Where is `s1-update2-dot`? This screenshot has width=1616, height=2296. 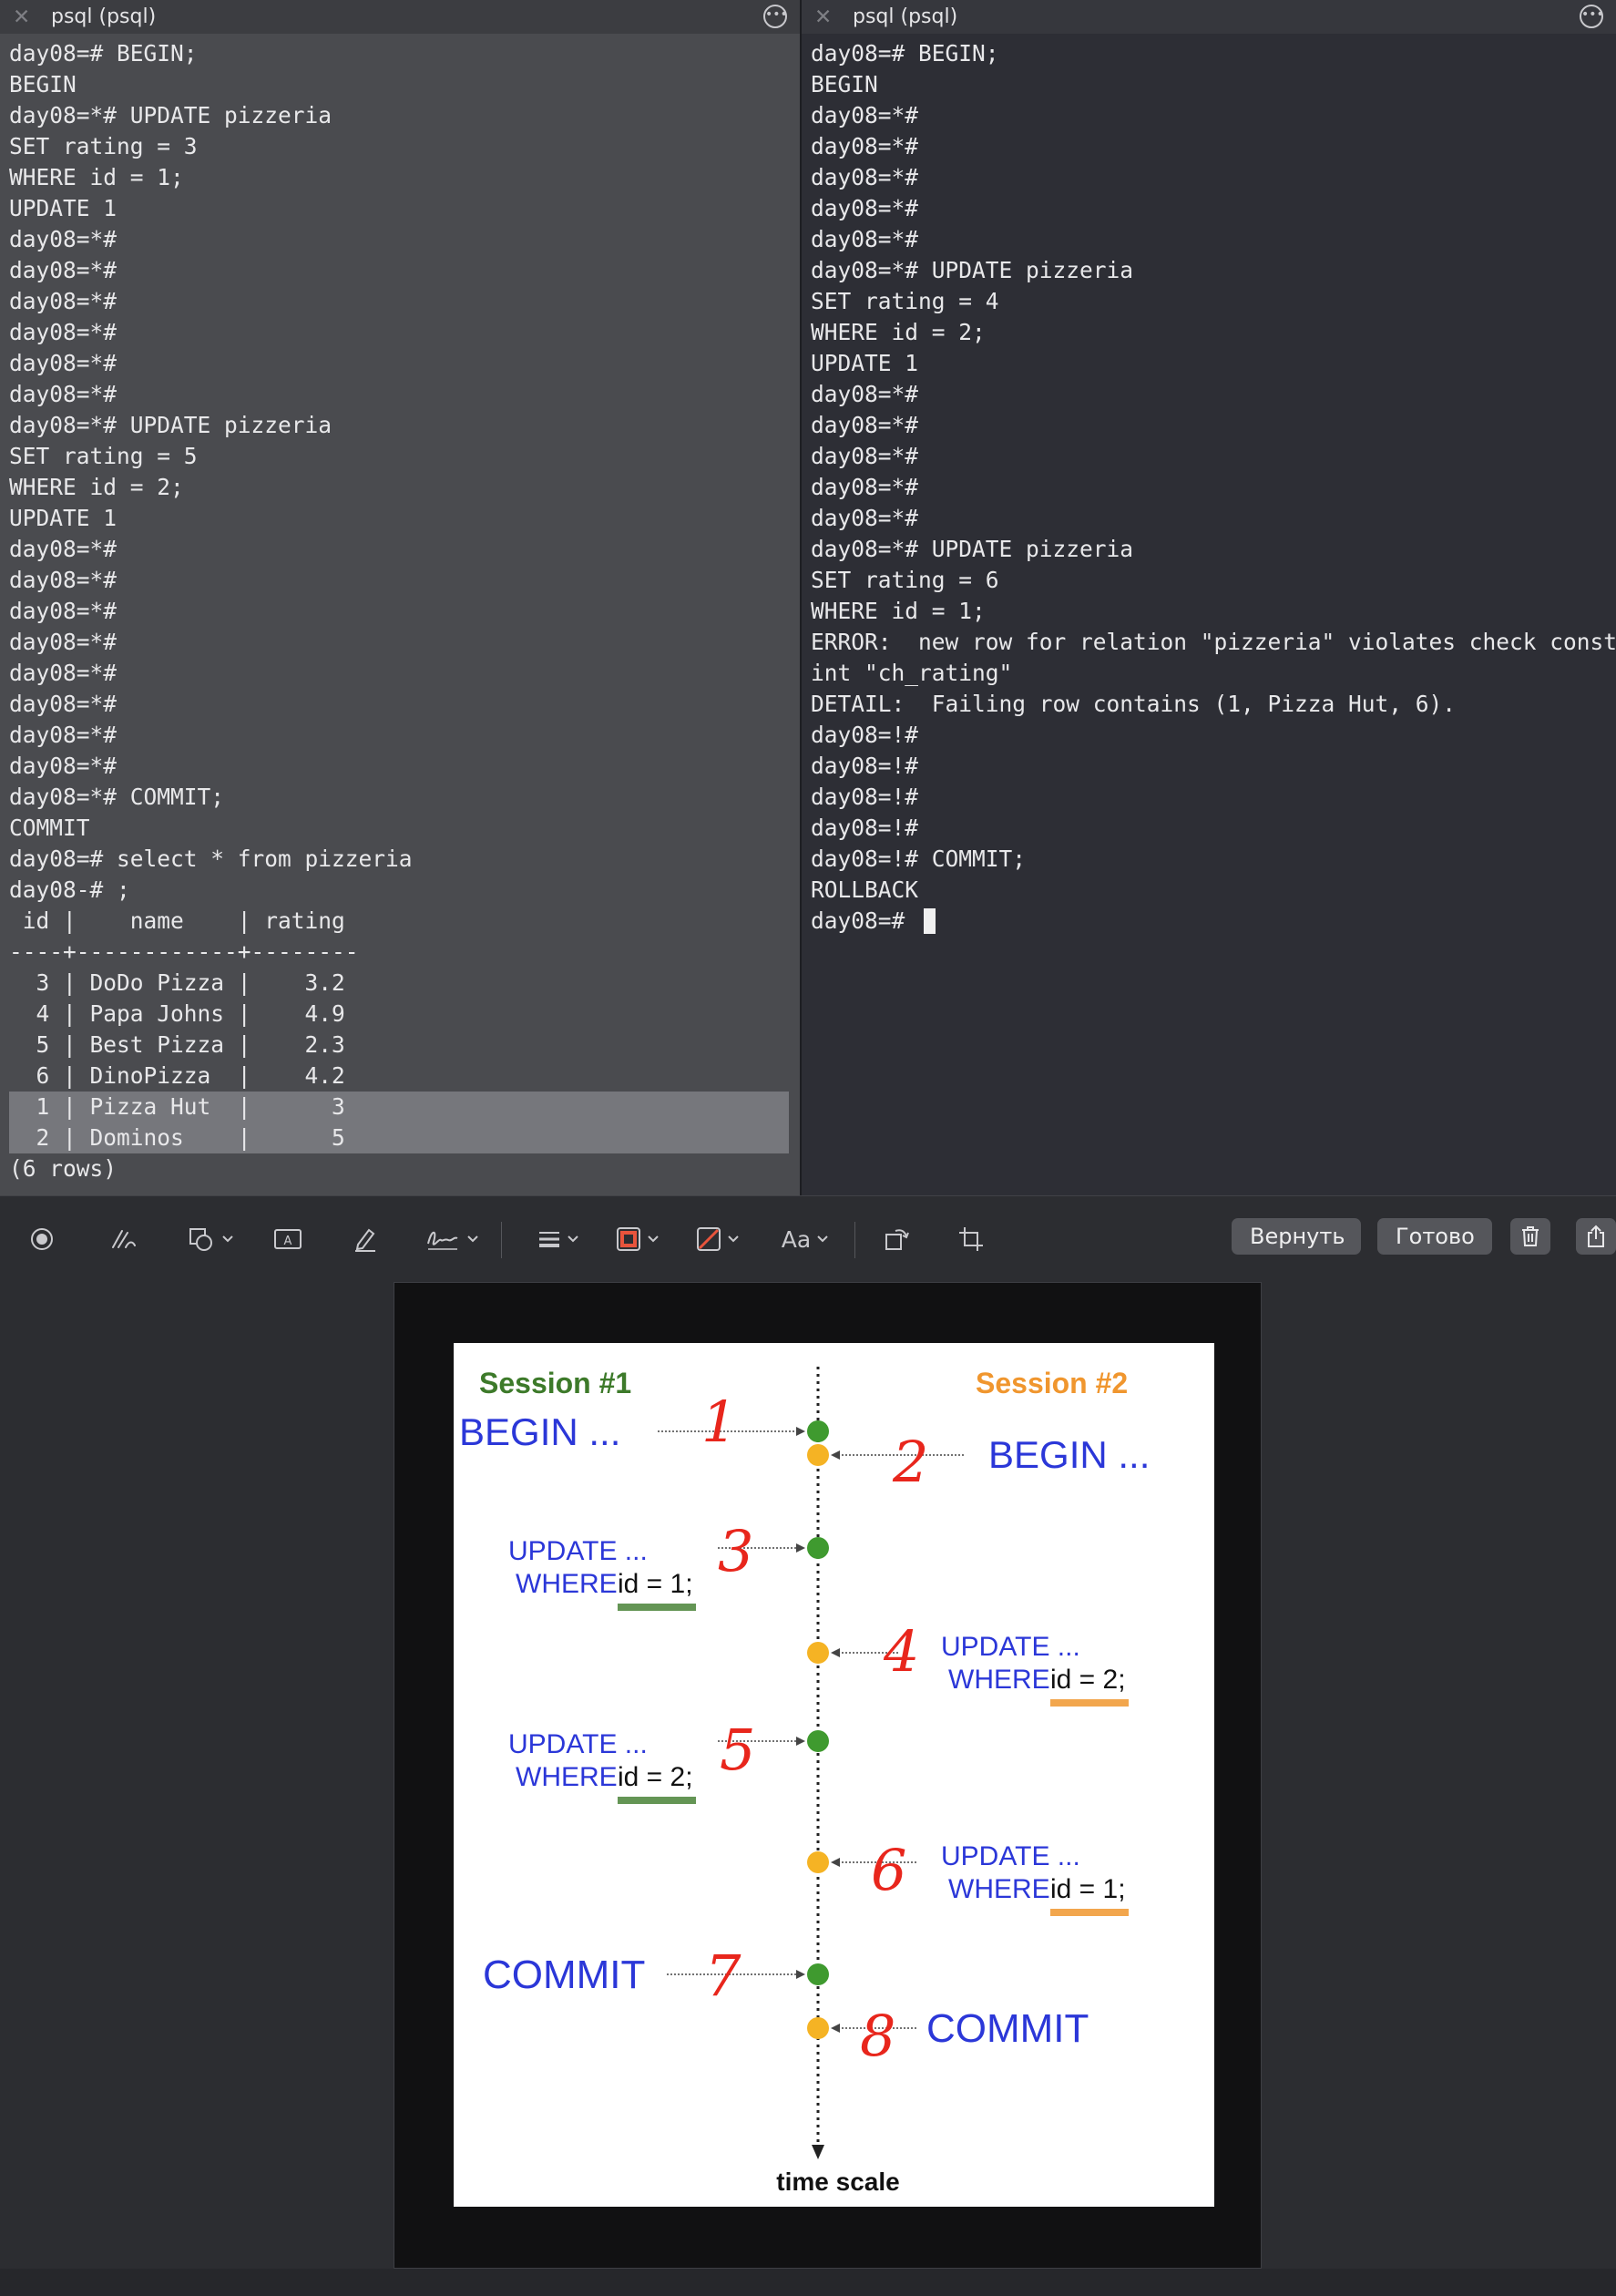
s1-update2-dot is located at coordinates (818, 1741).